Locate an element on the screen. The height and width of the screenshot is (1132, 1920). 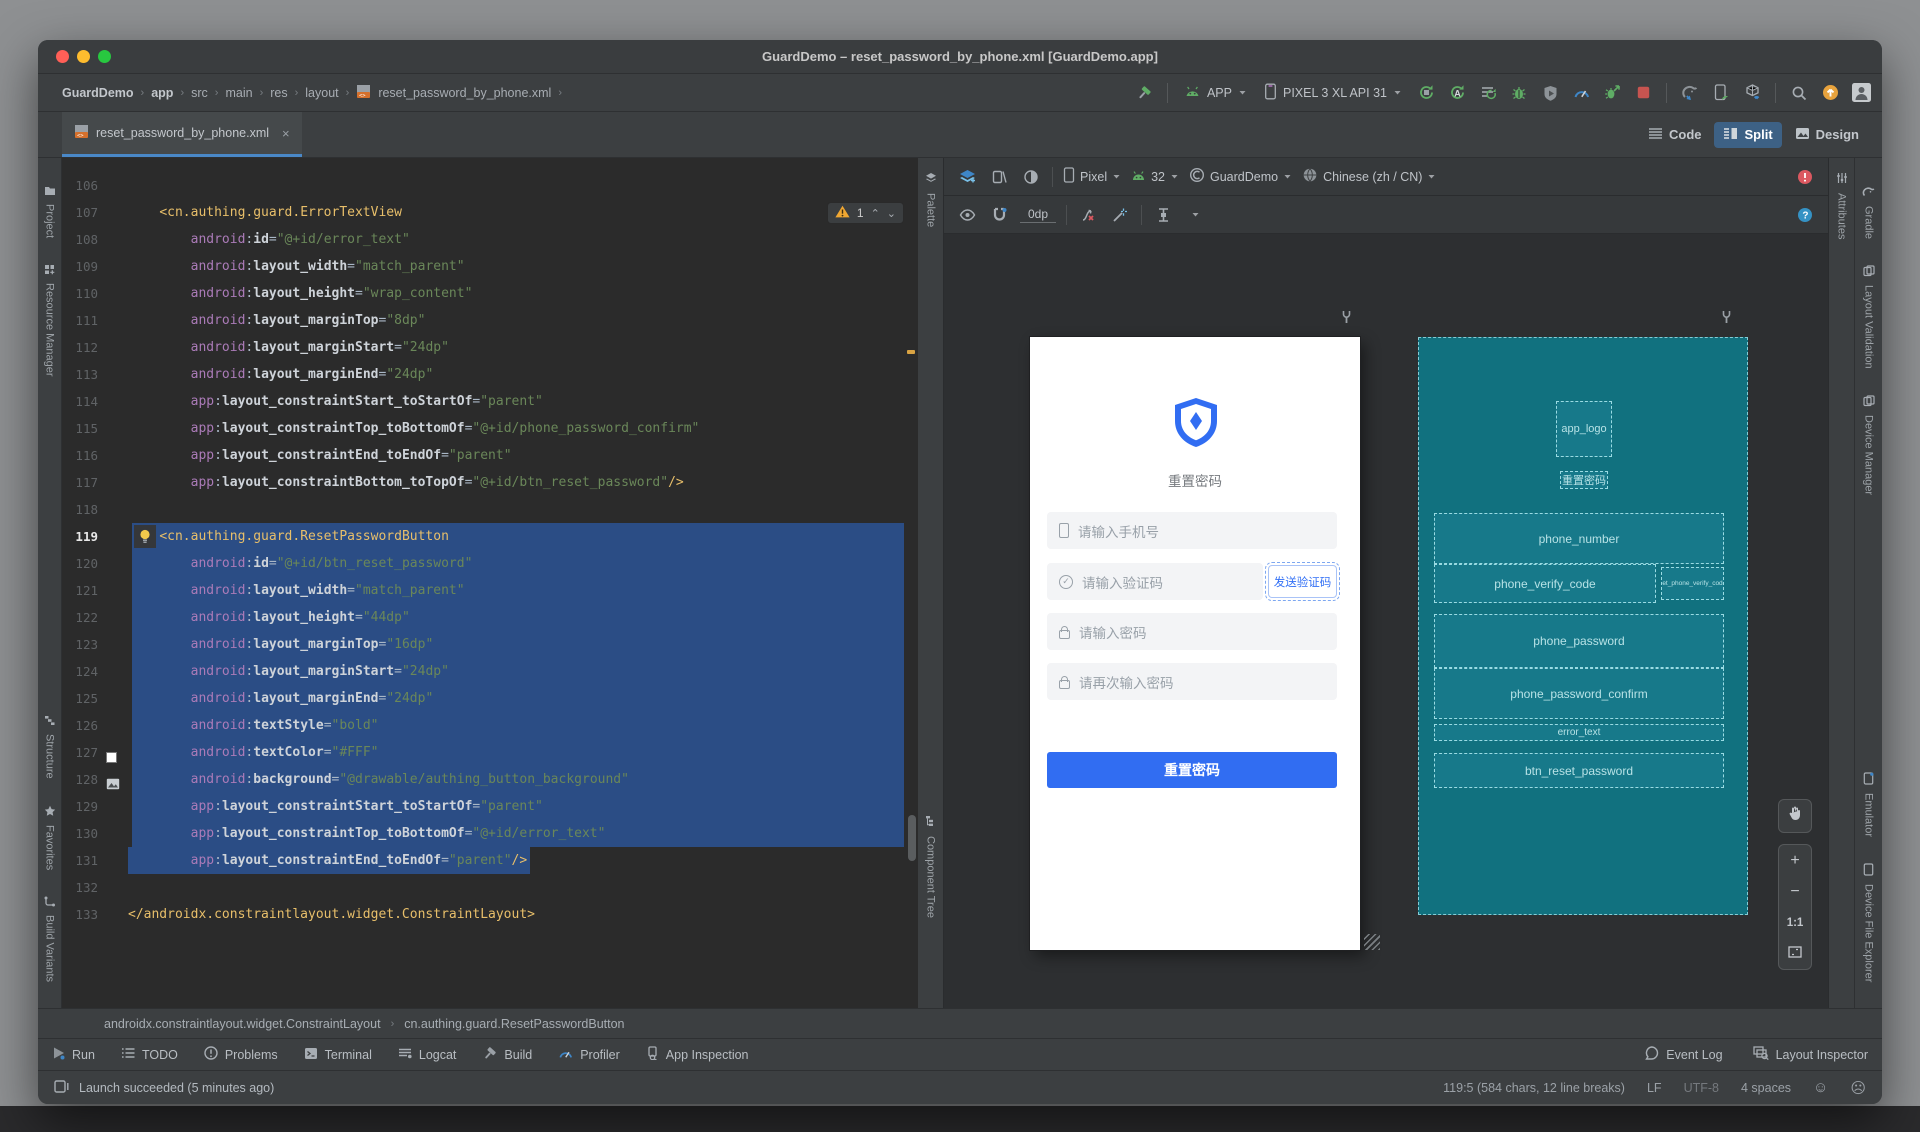
zoom-window-button is located at coordinates (104, 56).